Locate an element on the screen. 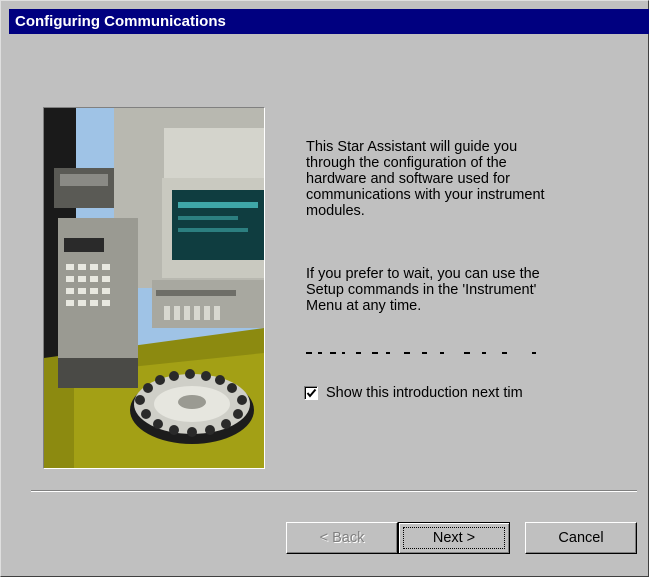 This screenshot has height=577, width=649. show-intro-checkbox is located at coordinates (311, 393).